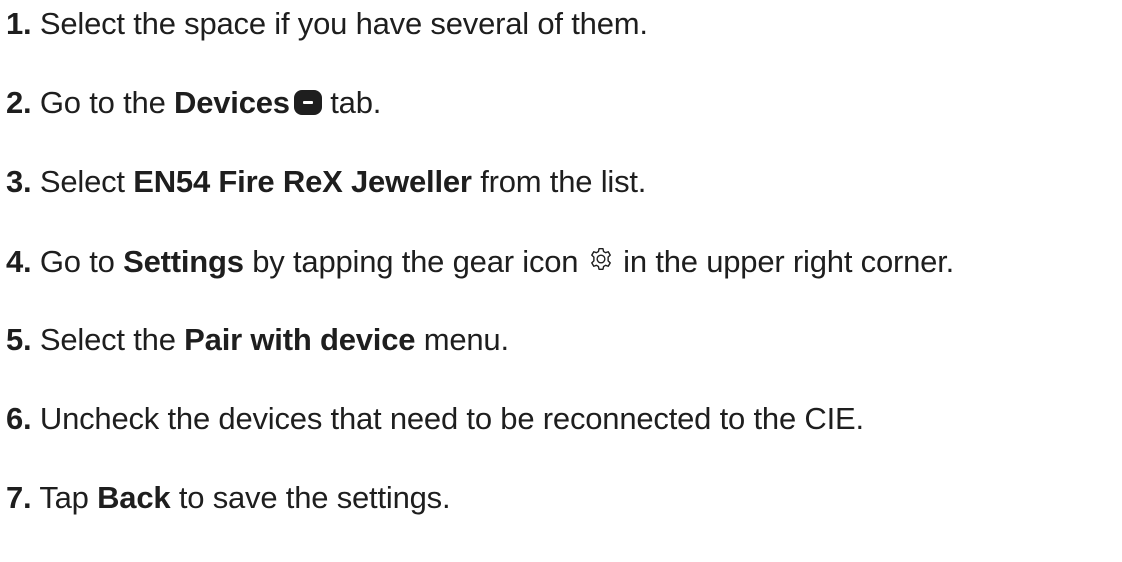  Describe the element at coordinates (415, 261) in the screenshot. I see `step-text: by tapping the gear icon` at that location.